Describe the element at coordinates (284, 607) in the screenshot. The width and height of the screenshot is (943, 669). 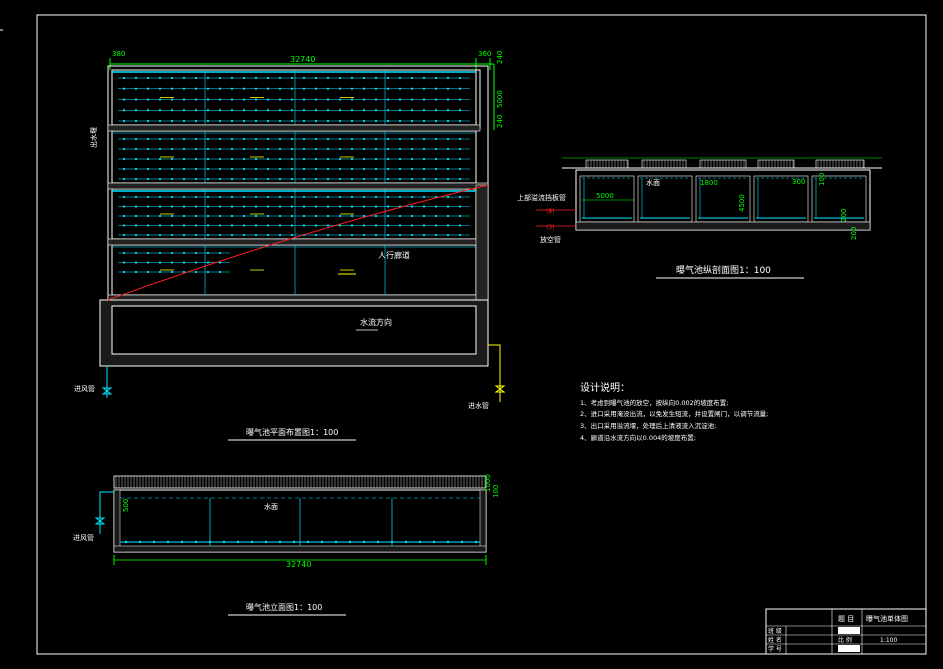
I see `elevation-caption: 曝气池立面图1：100` at that location.